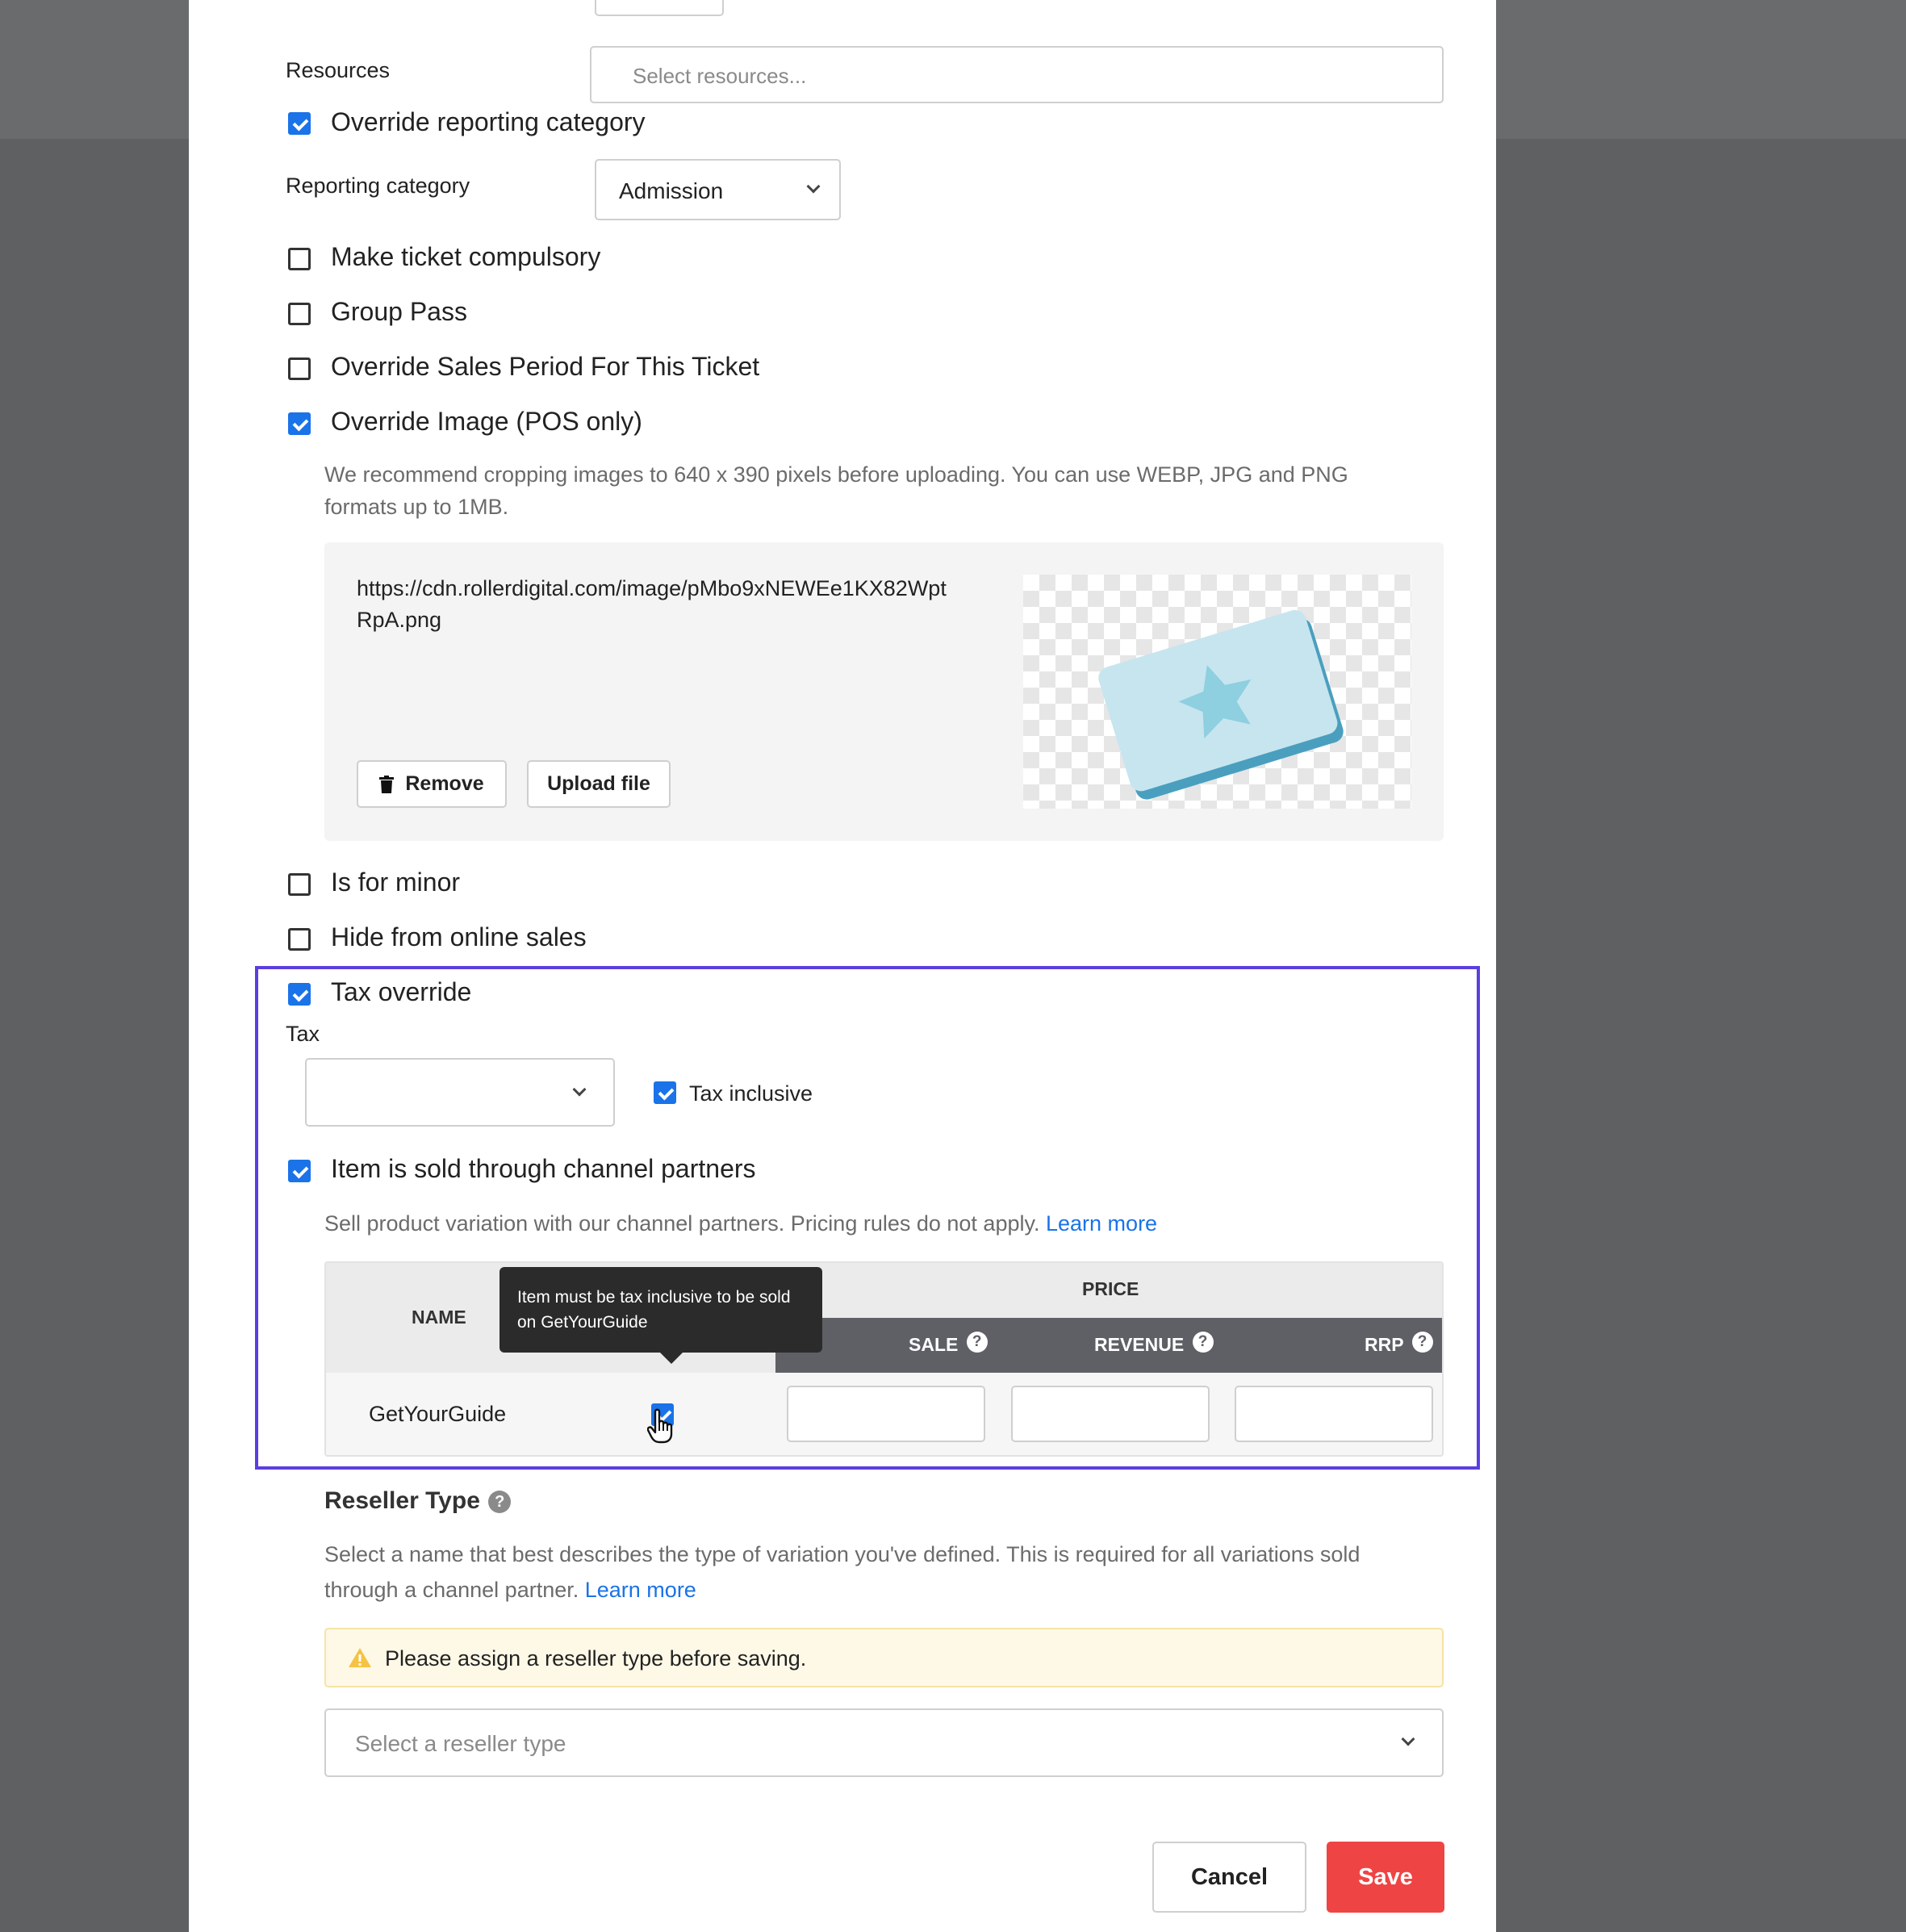  I want to click on reporting-category-value: Admission, so click(671, 190).